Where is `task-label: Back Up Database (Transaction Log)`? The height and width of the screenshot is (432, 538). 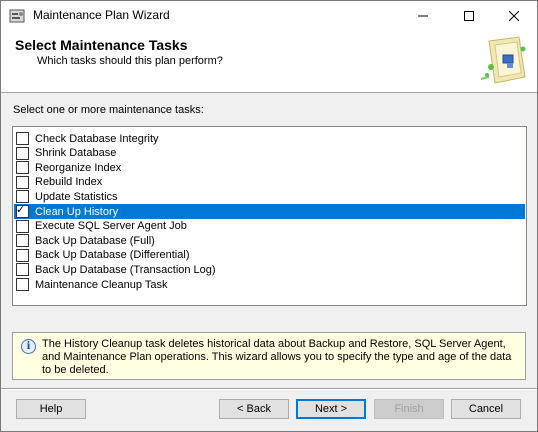 task-label: Back Up Database (Transaction Log) is located at coordinates (125, 269).